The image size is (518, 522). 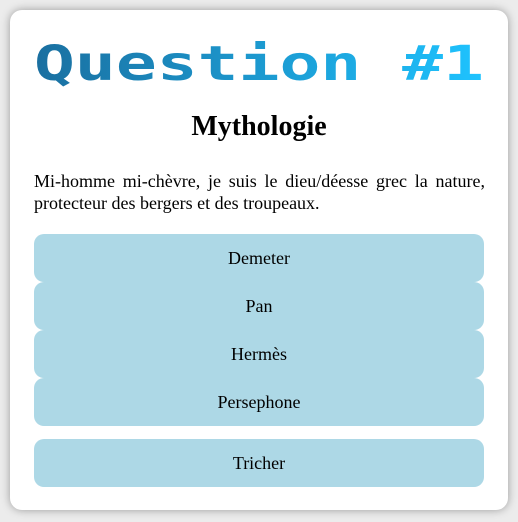 I want to click on question-title: Question #1, so click(x=259, y=63).